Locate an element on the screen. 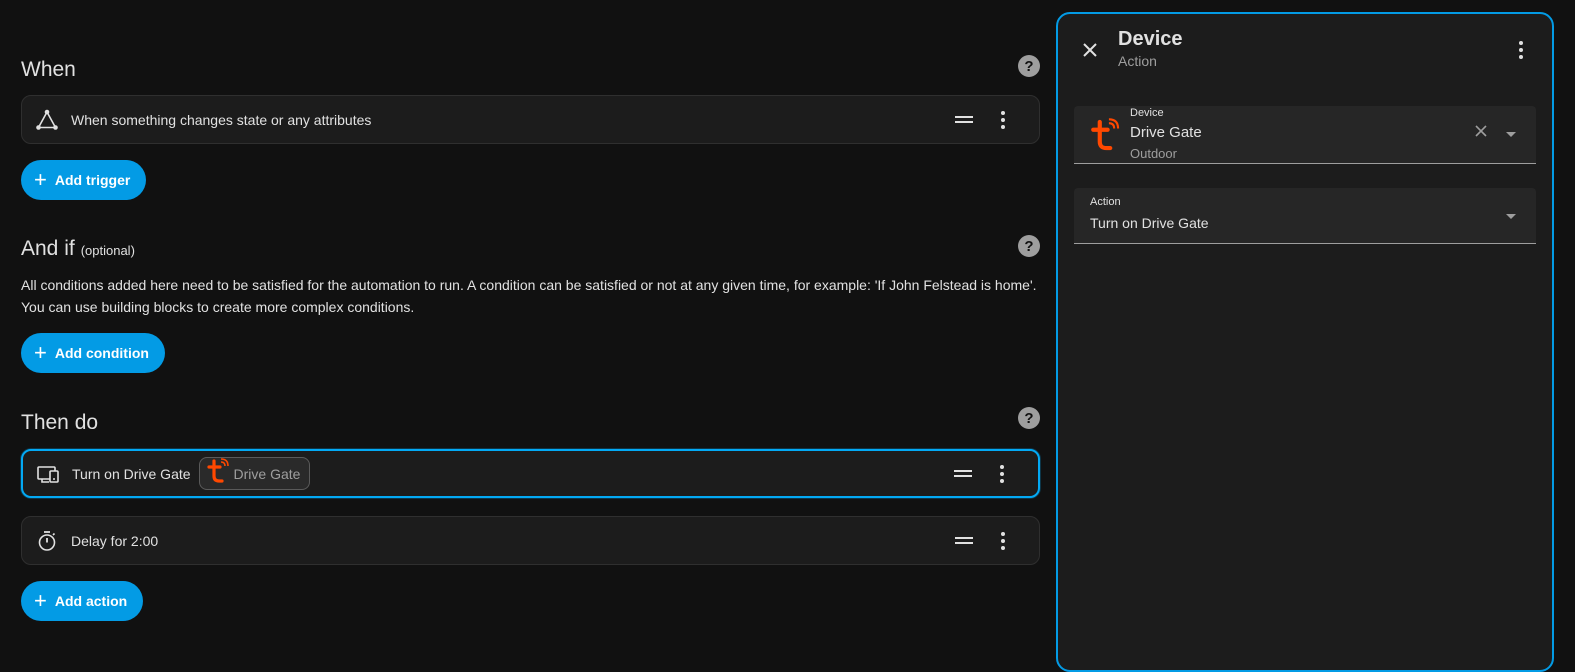  when-help-icon: ? is located at coordinates (1029, 66).